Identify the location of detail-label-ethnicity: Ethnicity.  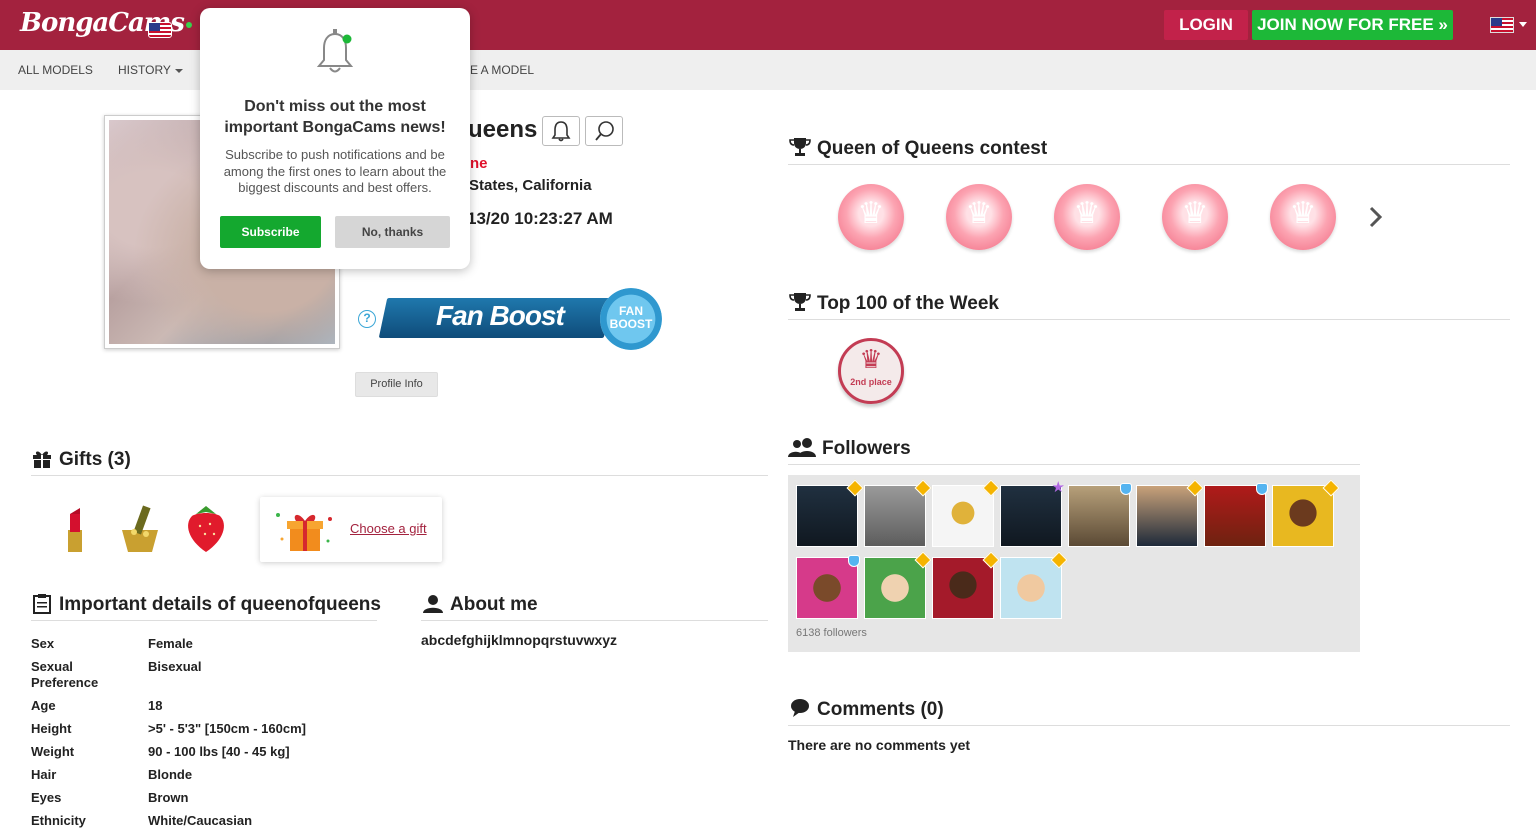
(58, 820).